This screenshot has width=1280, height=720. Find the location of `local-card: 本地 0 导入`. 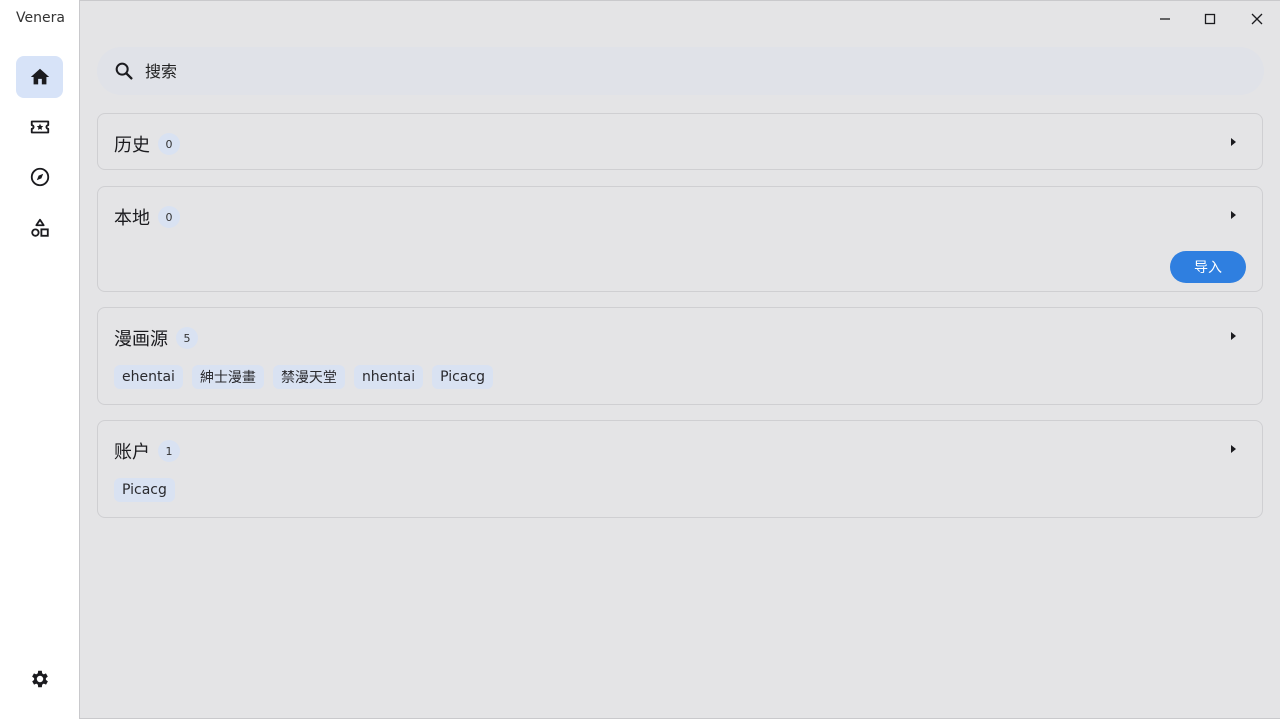

local-card: 本地 0 导入 is located at coordinates (680, 239).